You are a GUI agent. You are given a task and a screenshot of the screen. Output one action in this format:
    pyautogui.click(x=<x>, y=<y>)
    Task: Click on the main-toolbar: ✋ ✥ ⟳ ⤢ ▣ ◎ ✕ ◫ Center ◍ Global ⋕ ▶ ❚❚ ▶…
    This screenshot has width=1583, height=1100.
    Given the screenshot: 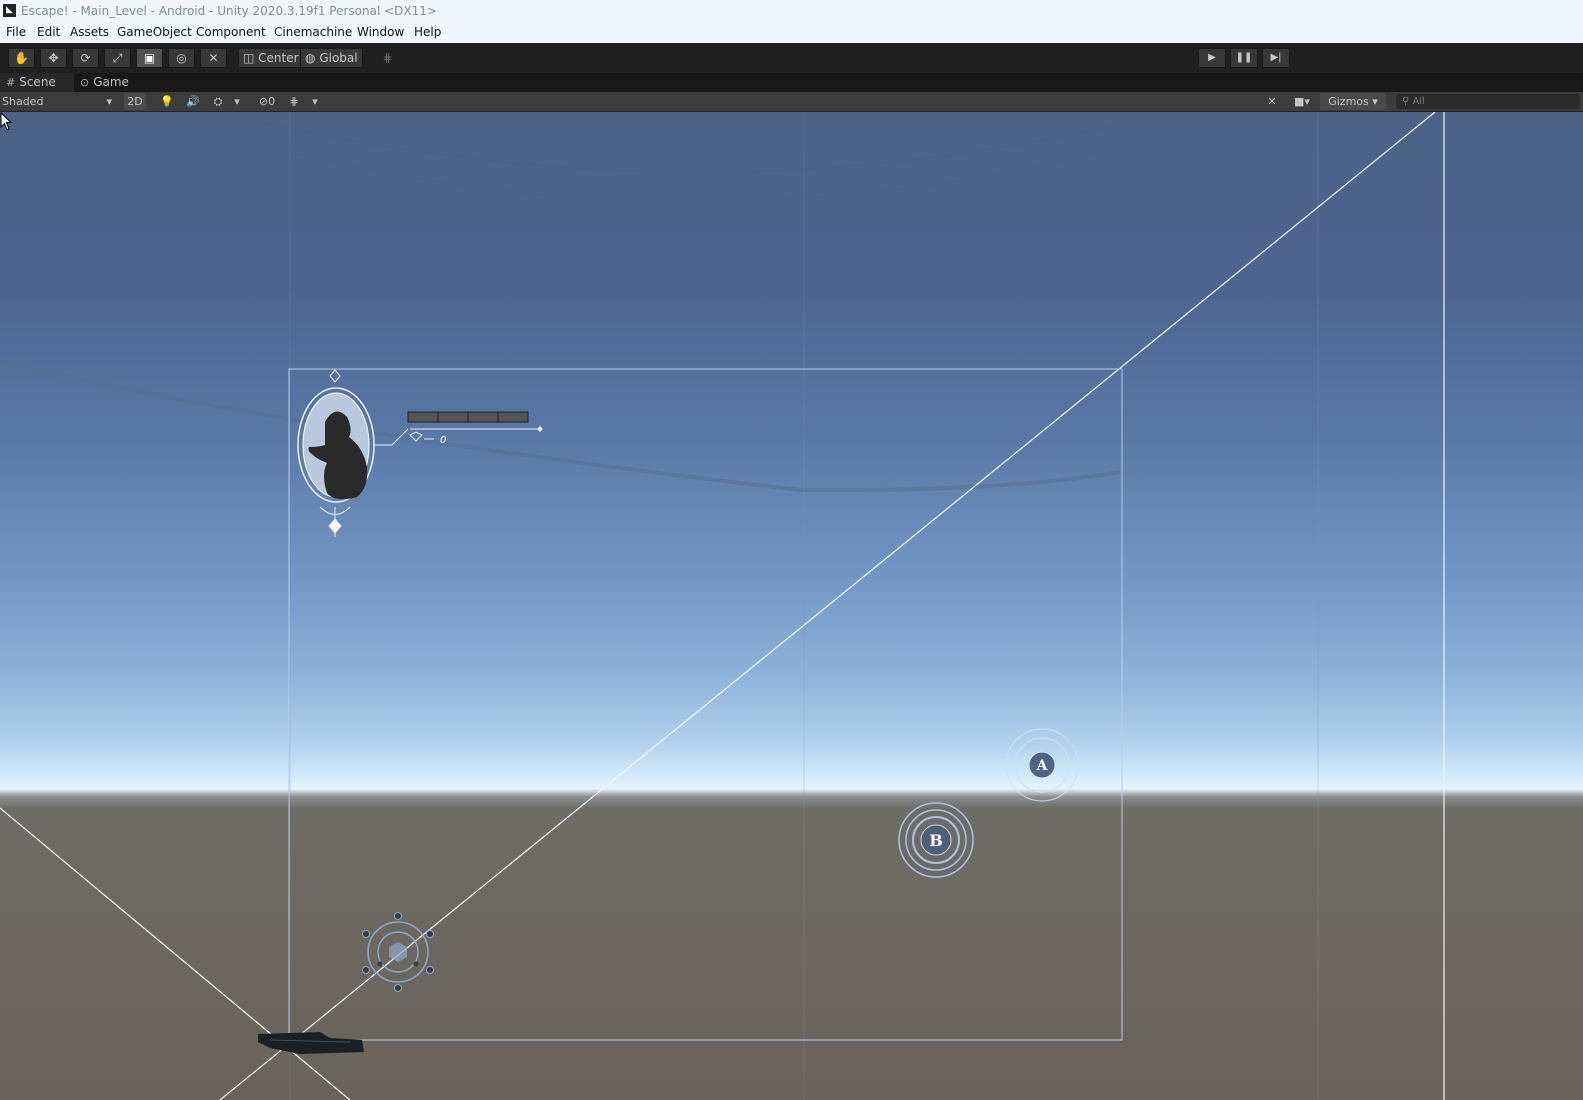 What is the action you would take?
    pyautogui.click(x=791, y=58)
    